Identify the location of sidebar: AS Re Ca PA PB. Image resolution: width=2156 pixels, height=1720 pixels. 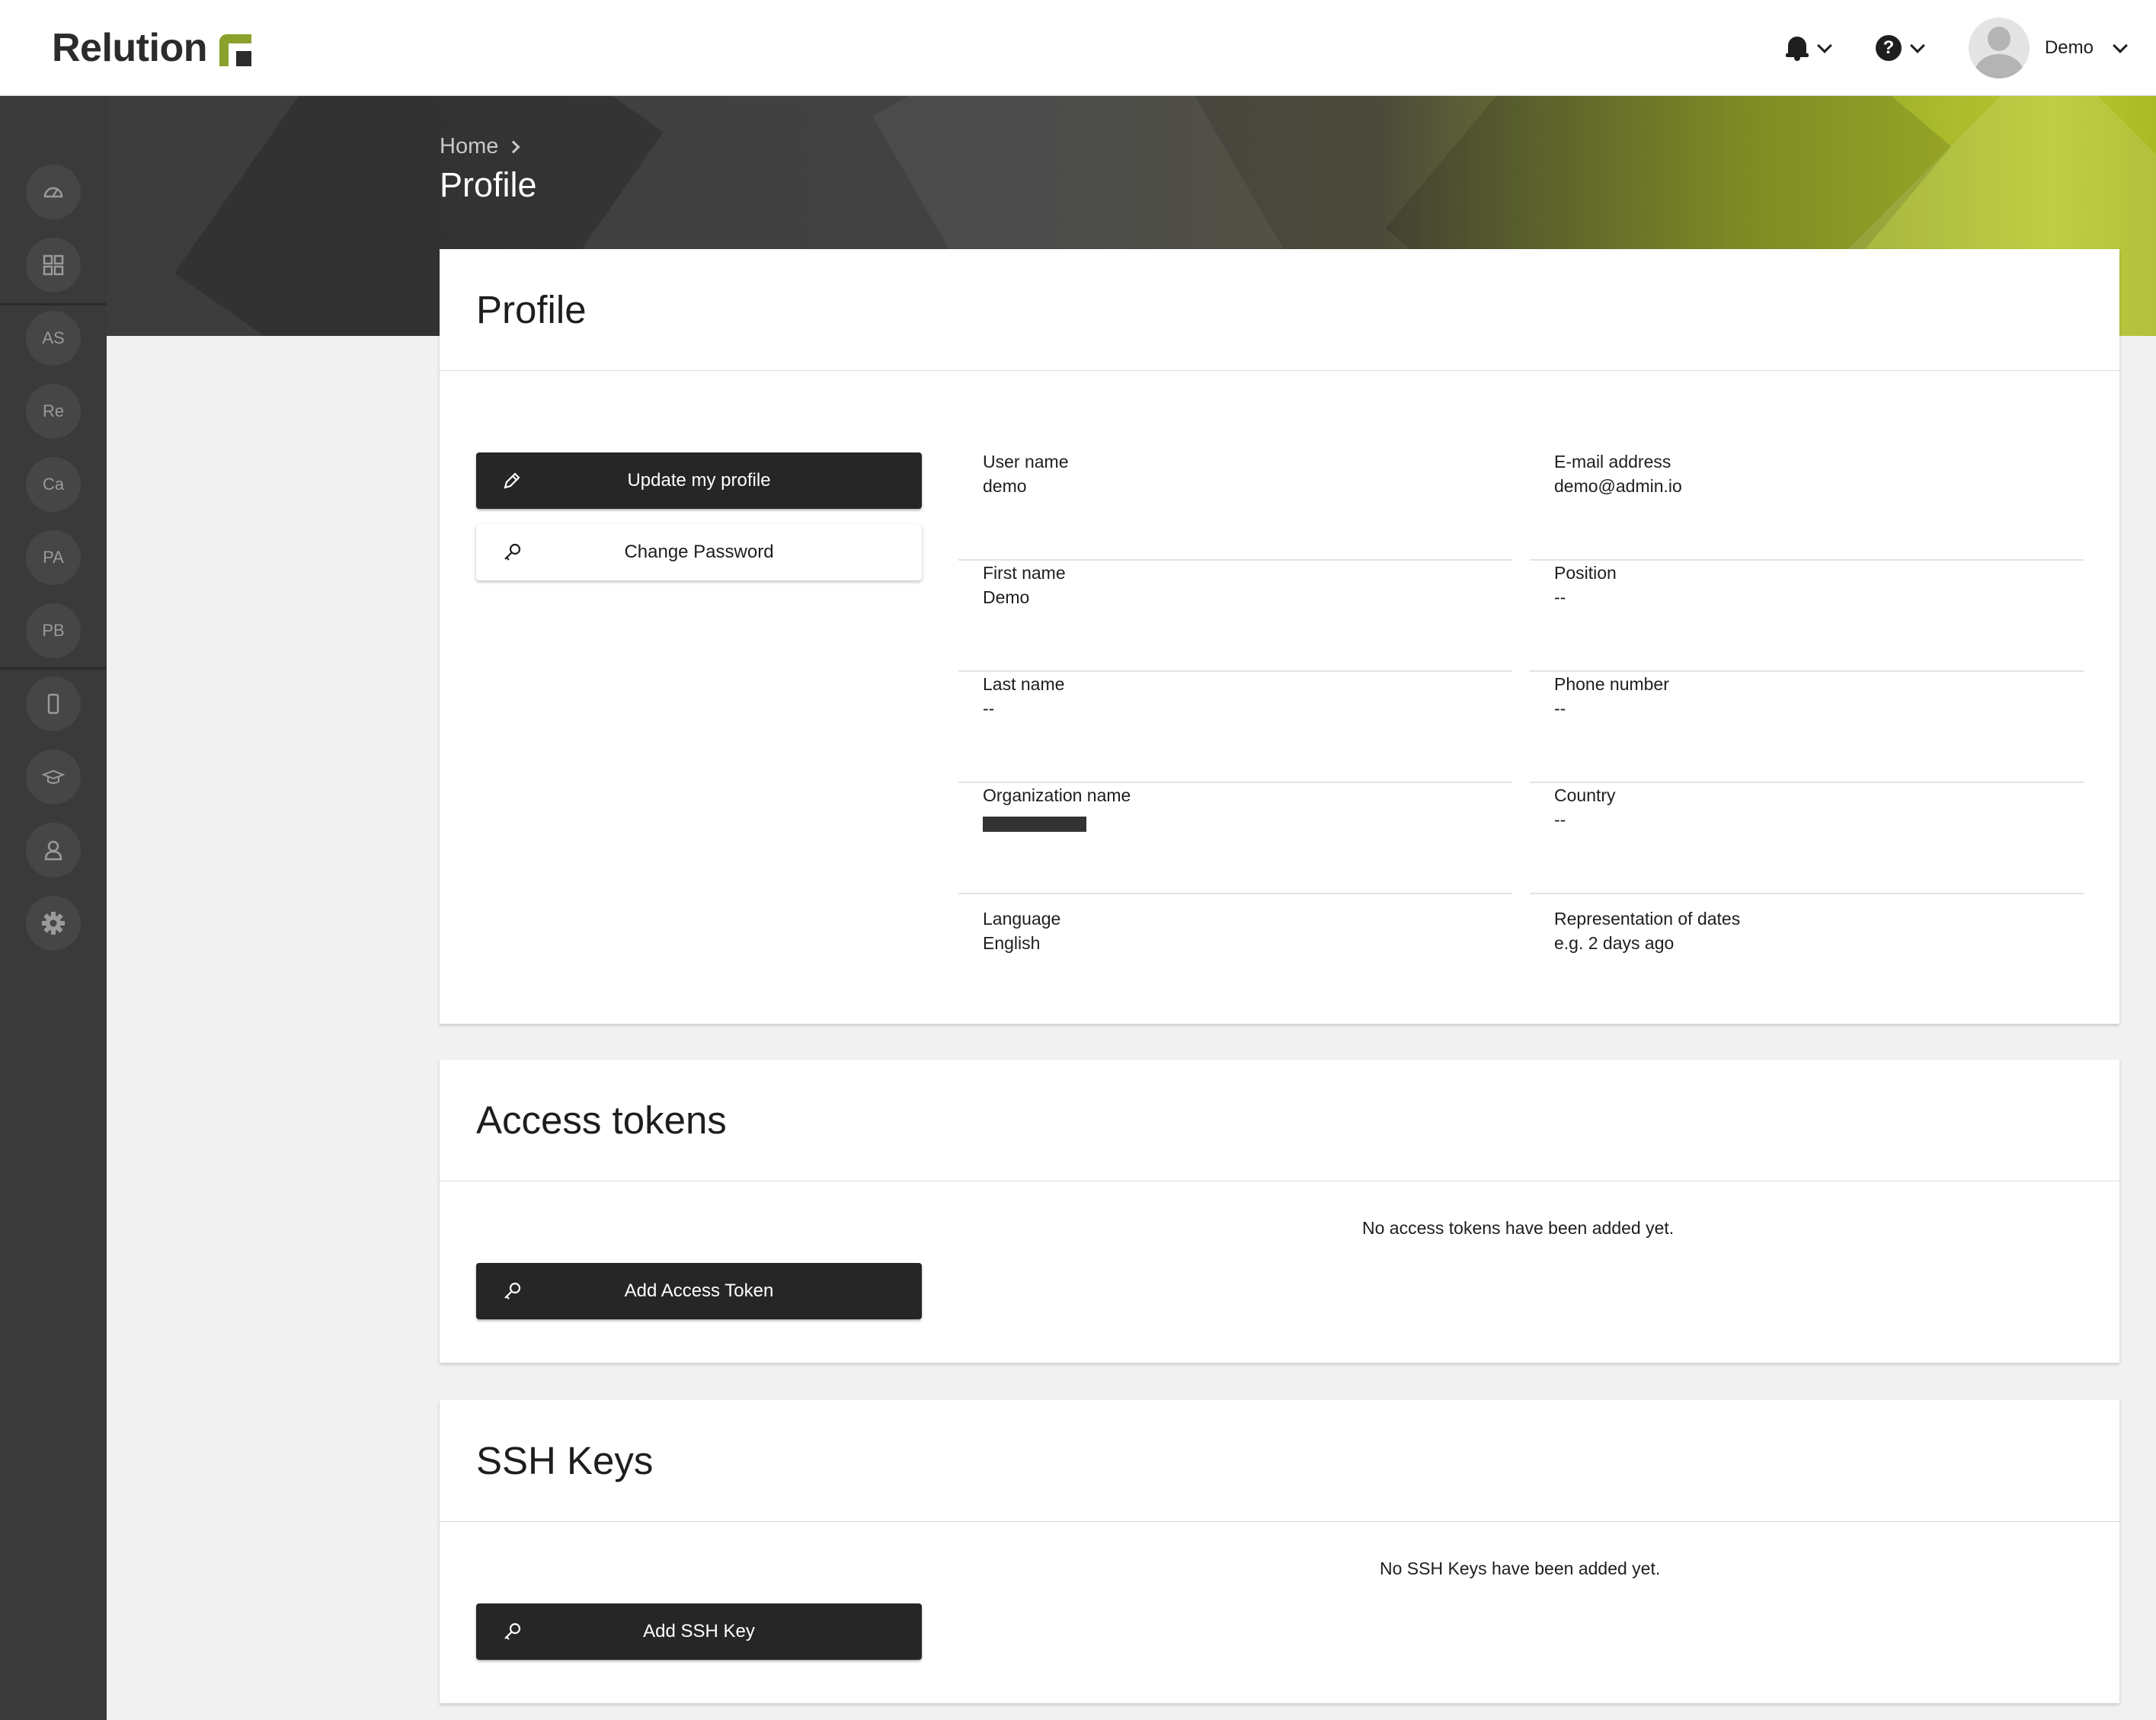
(53, 908).